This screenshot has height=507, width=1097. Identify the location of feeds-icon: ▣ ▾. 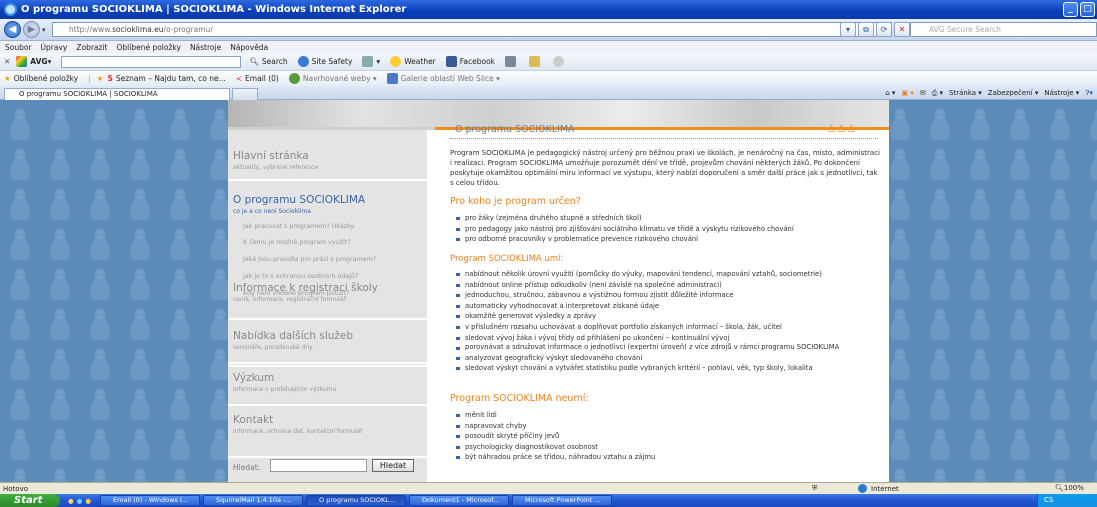
(907, 93).